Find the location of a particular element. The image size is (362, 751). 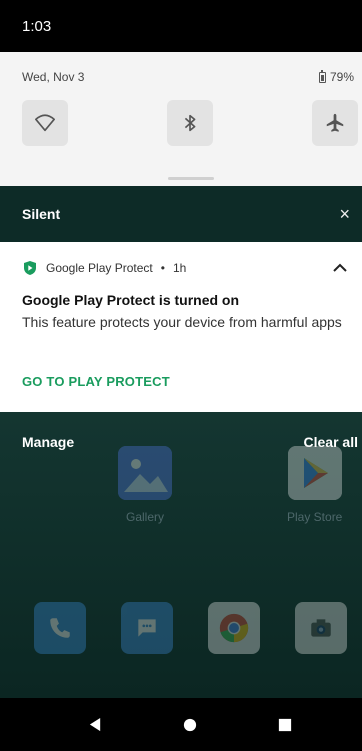

manage-button: Manage is located at coordinates (48, 442).